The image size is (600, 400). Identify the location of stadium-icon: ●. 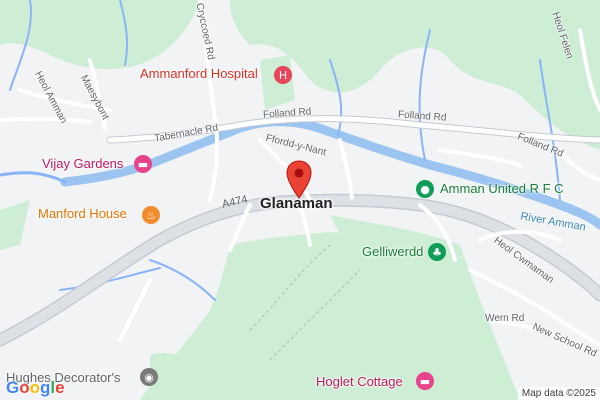
(425, 189).